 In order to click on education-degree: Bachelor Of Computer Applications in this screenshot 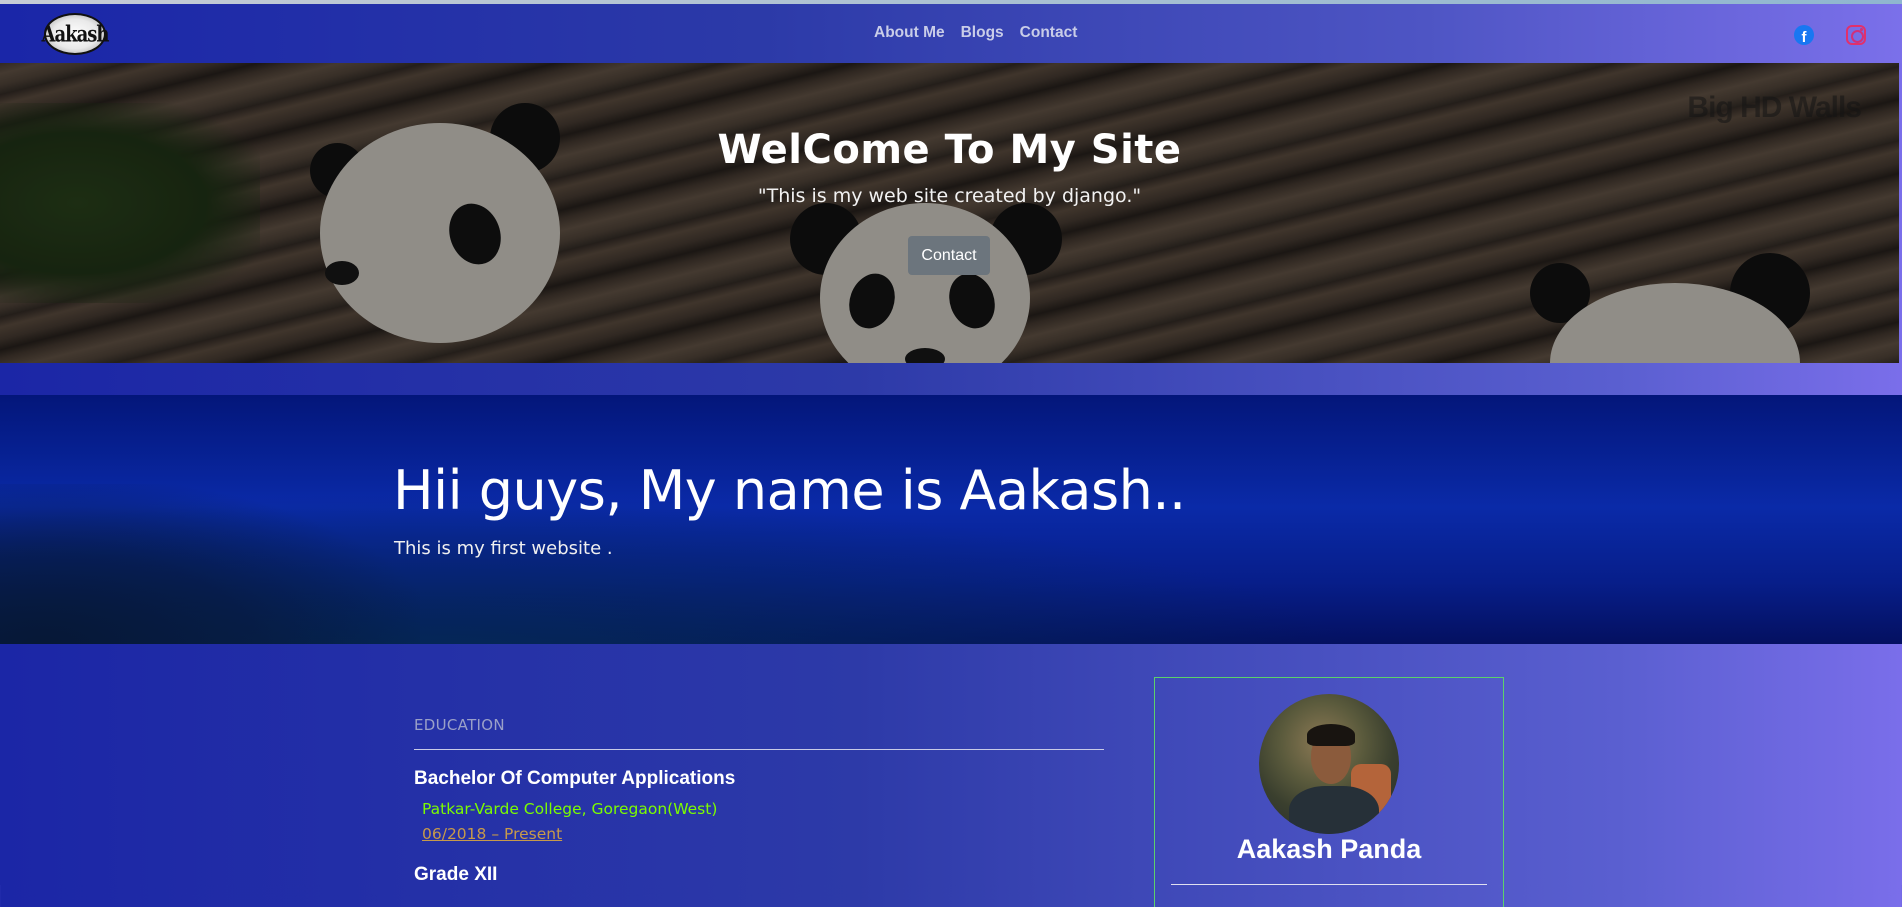, I will do `click(575, 778)`.